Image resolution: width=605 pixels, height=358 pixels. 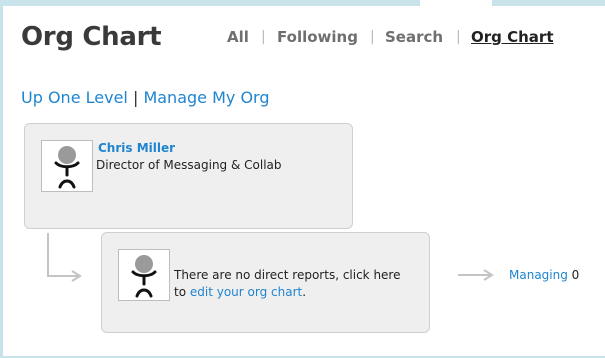 What do you see at coordinates (538, 275) in the screenshot?
I see `managing-link: Managing` at bounding box center [538, 275].